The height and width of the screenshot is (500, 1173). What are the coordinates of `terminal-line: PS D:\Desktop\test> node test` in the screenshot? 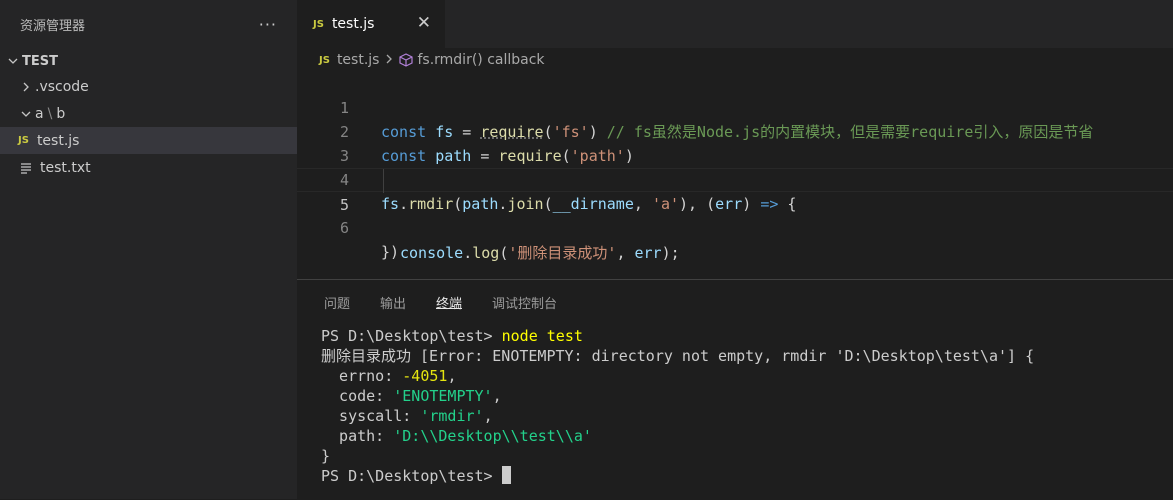 It's located at (452, 336).